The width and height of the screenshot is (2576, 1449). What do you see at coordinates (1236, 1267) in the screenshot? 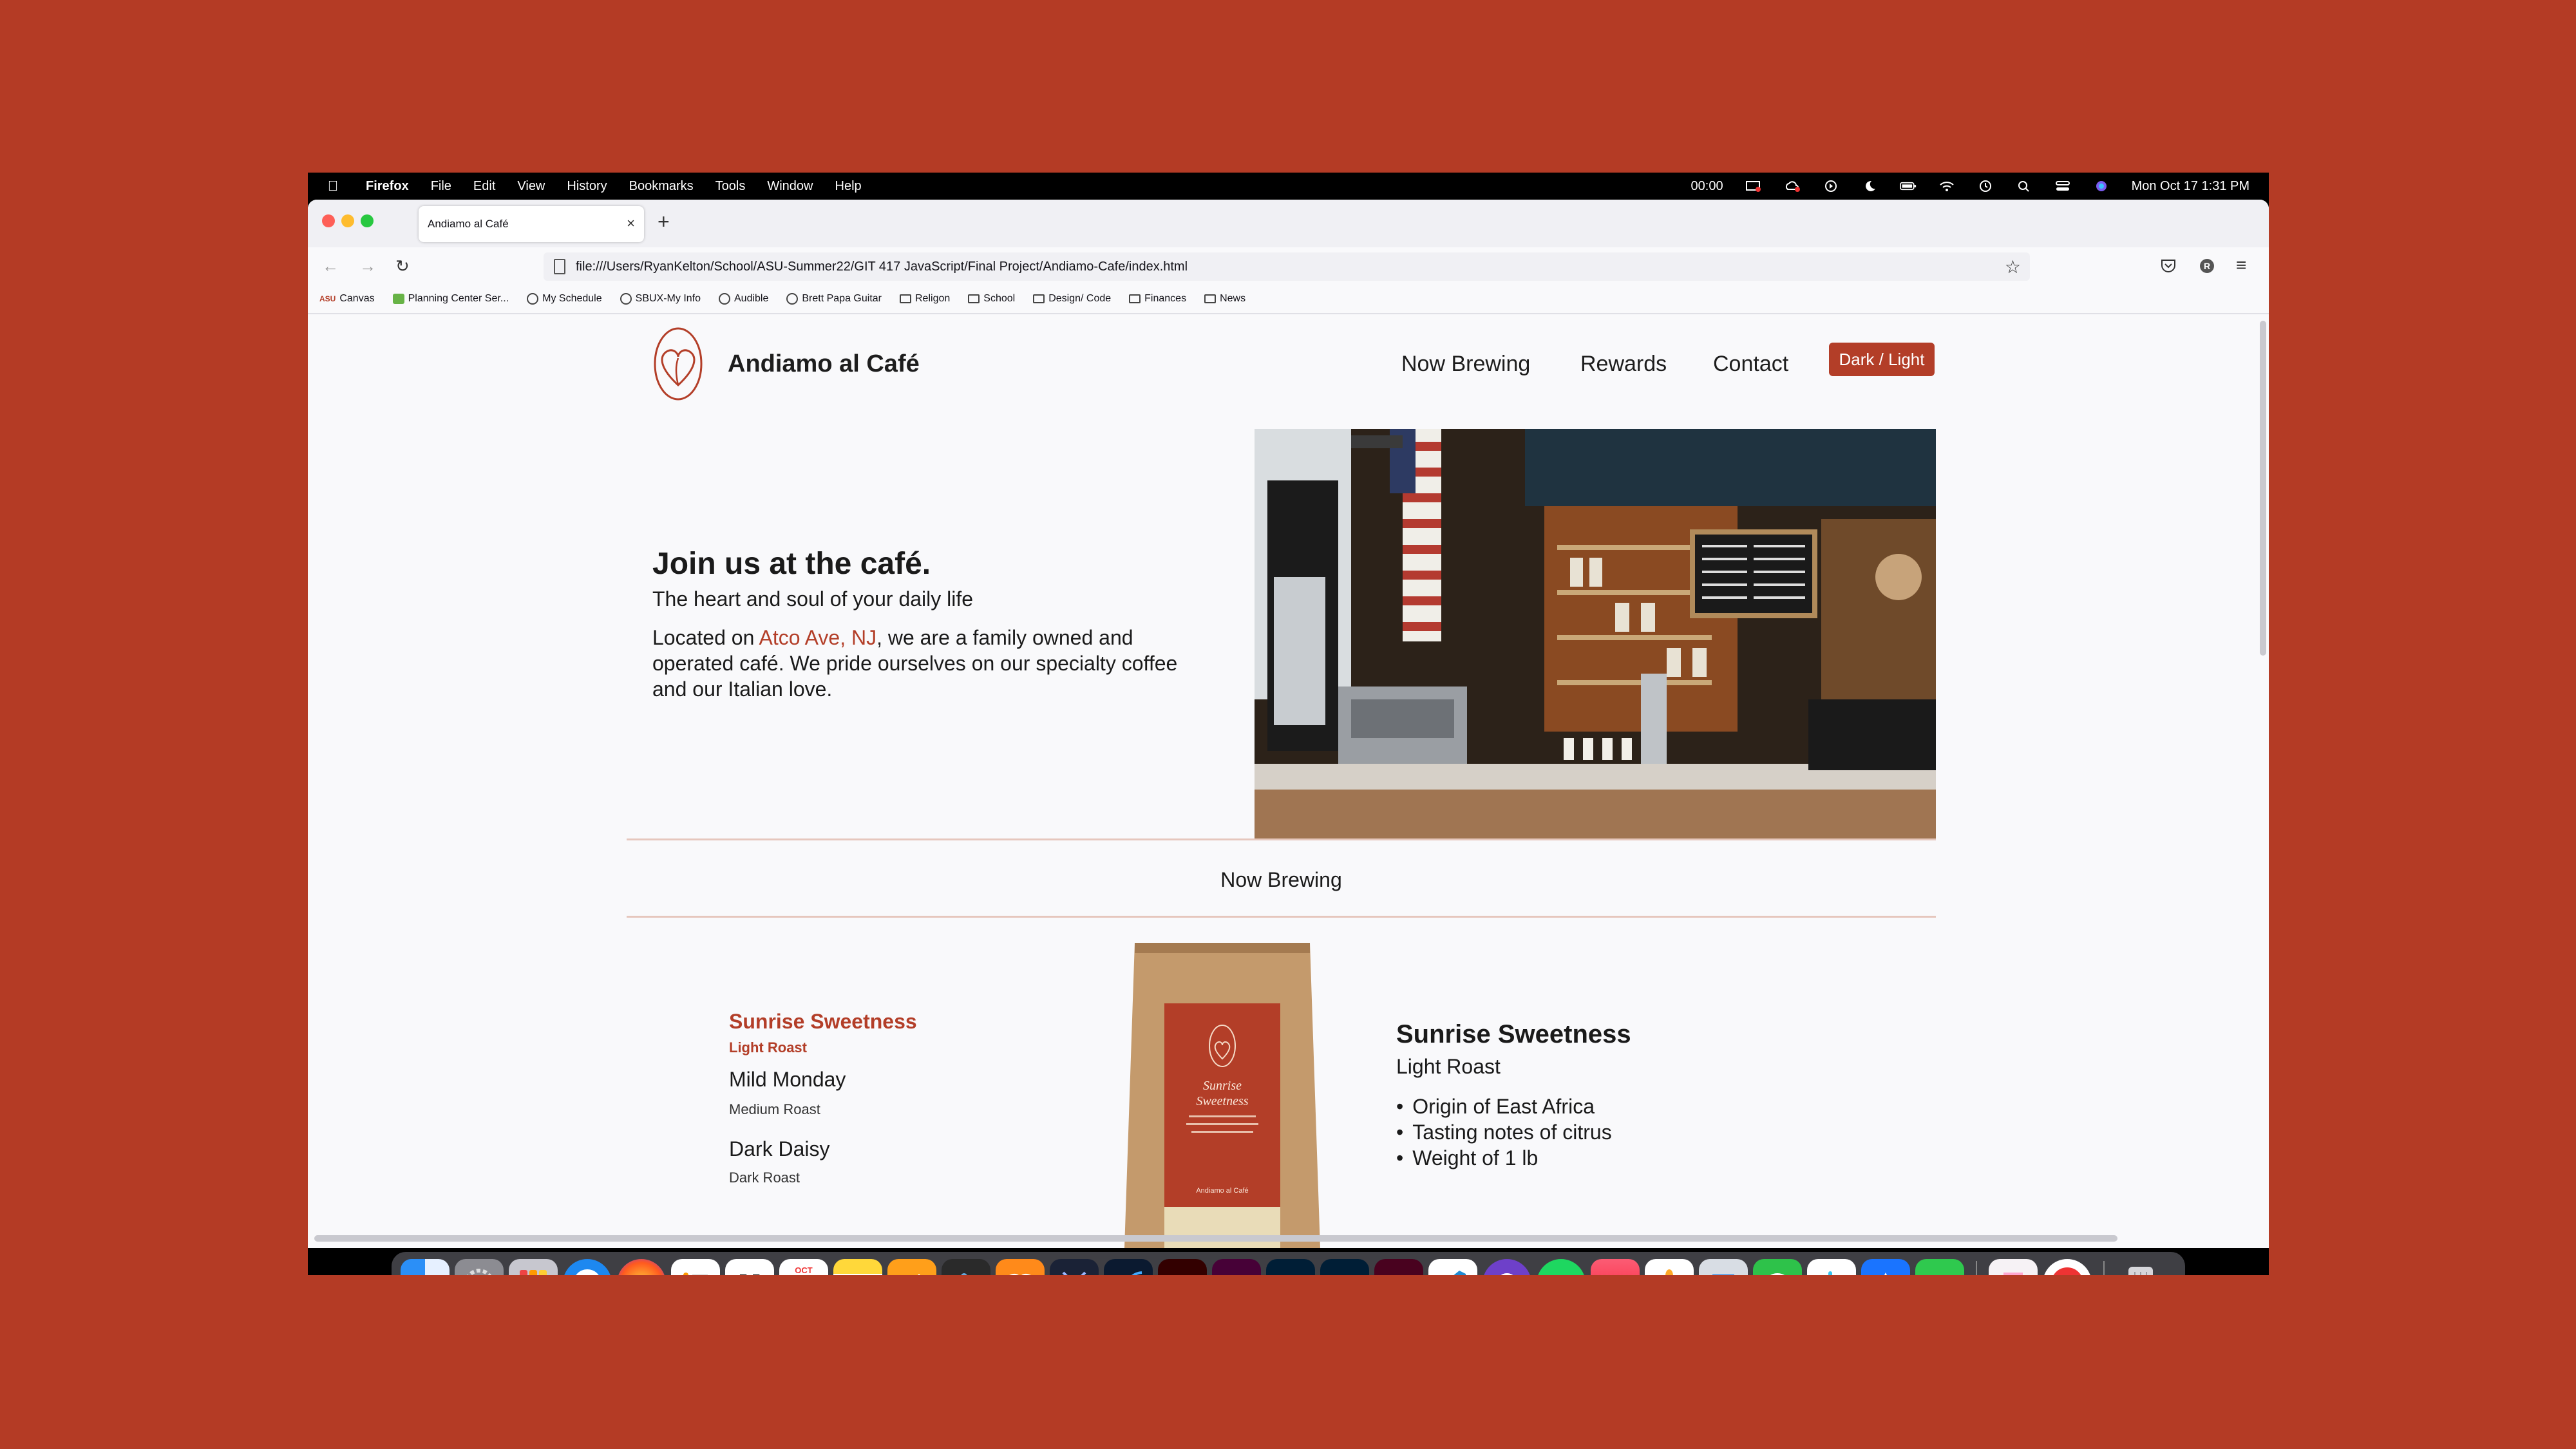
I see `xd-icon: Xd` at bounding box center [1236, 1267].